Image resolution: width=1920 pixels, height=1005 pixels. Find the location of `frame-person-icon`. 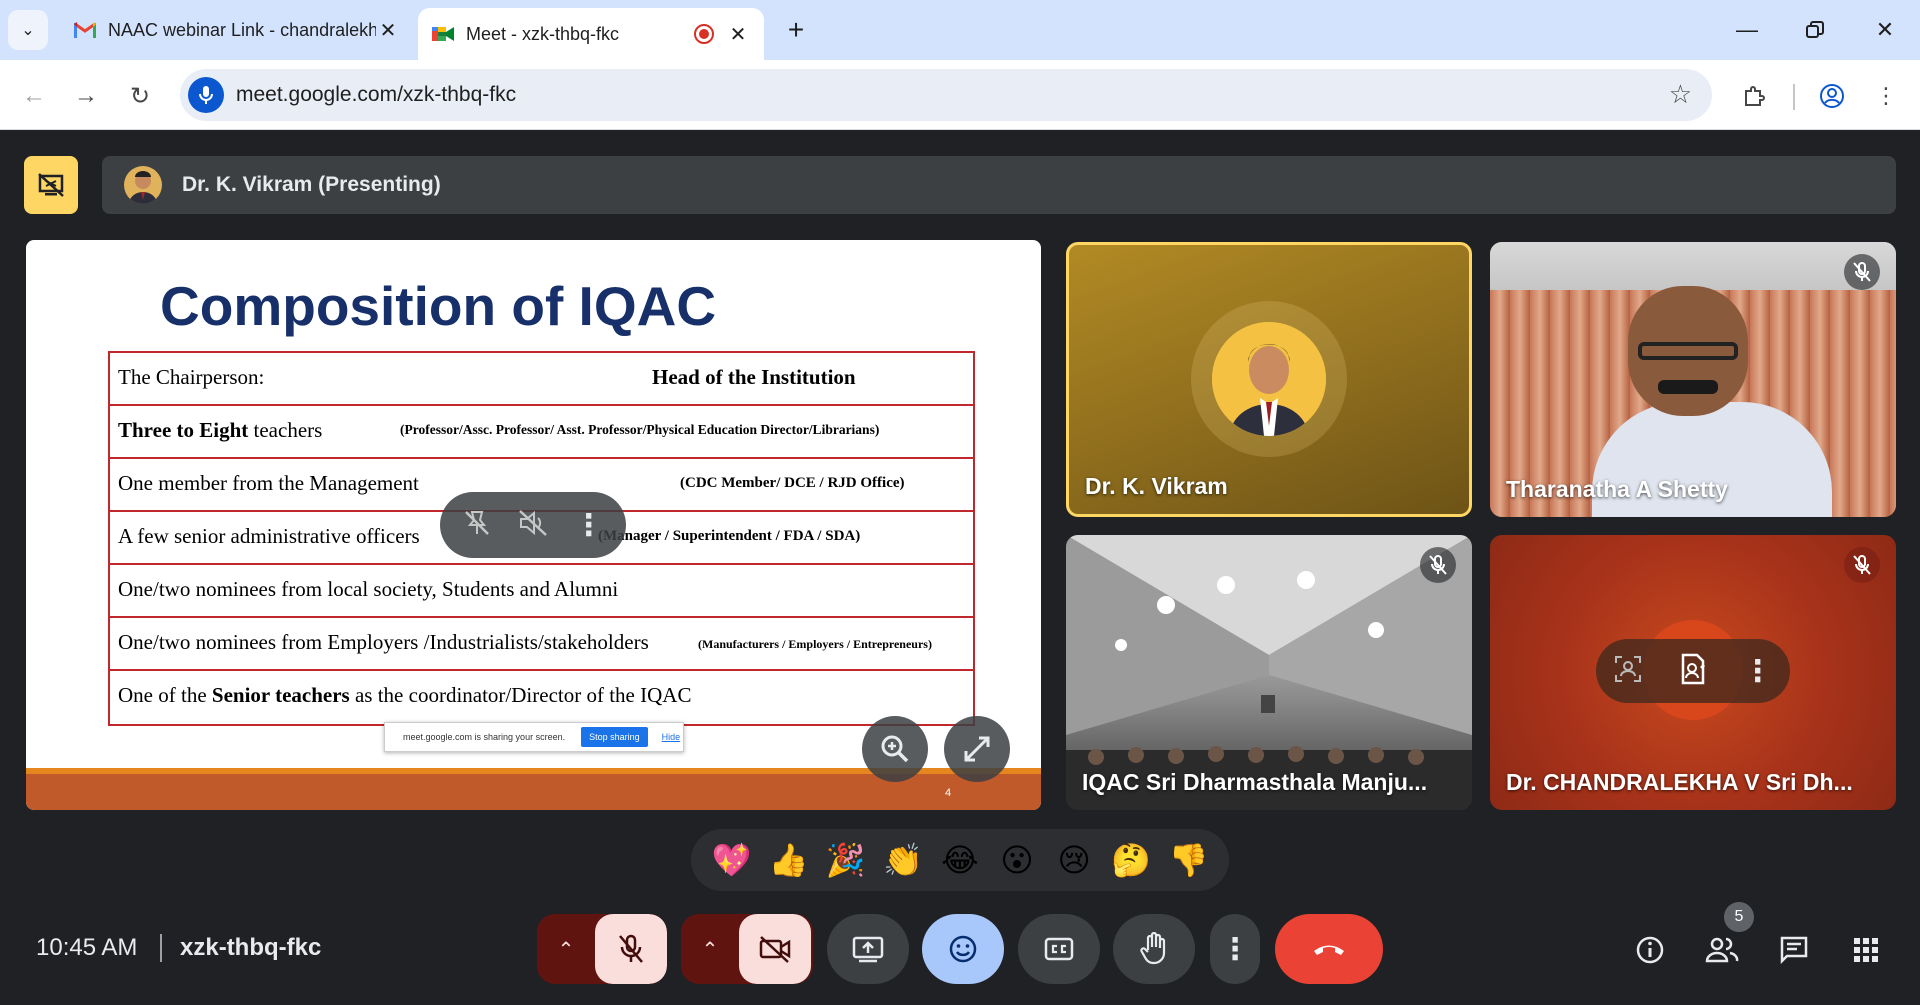

frame-person-icon is located at coordinates (1628, 671).